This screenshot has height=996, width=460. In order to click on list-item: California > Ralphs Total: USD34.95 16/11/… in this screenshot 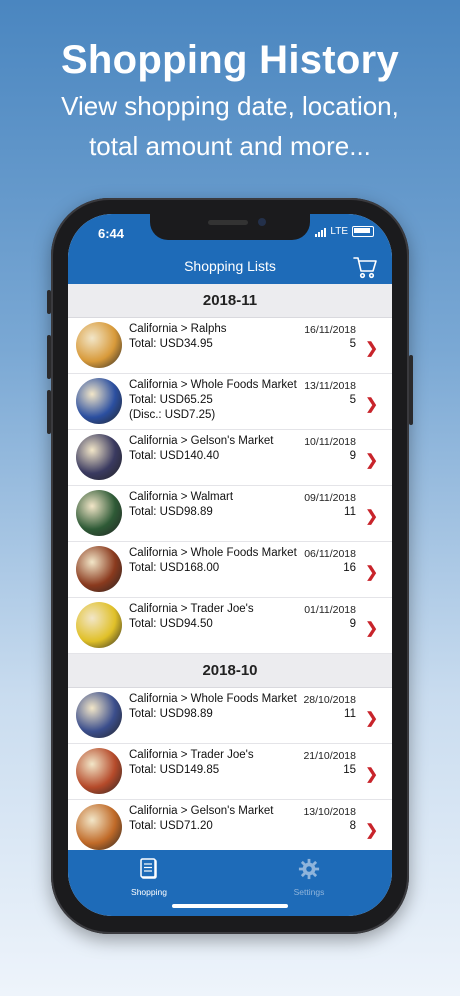, I will do `click(230, 346)`.